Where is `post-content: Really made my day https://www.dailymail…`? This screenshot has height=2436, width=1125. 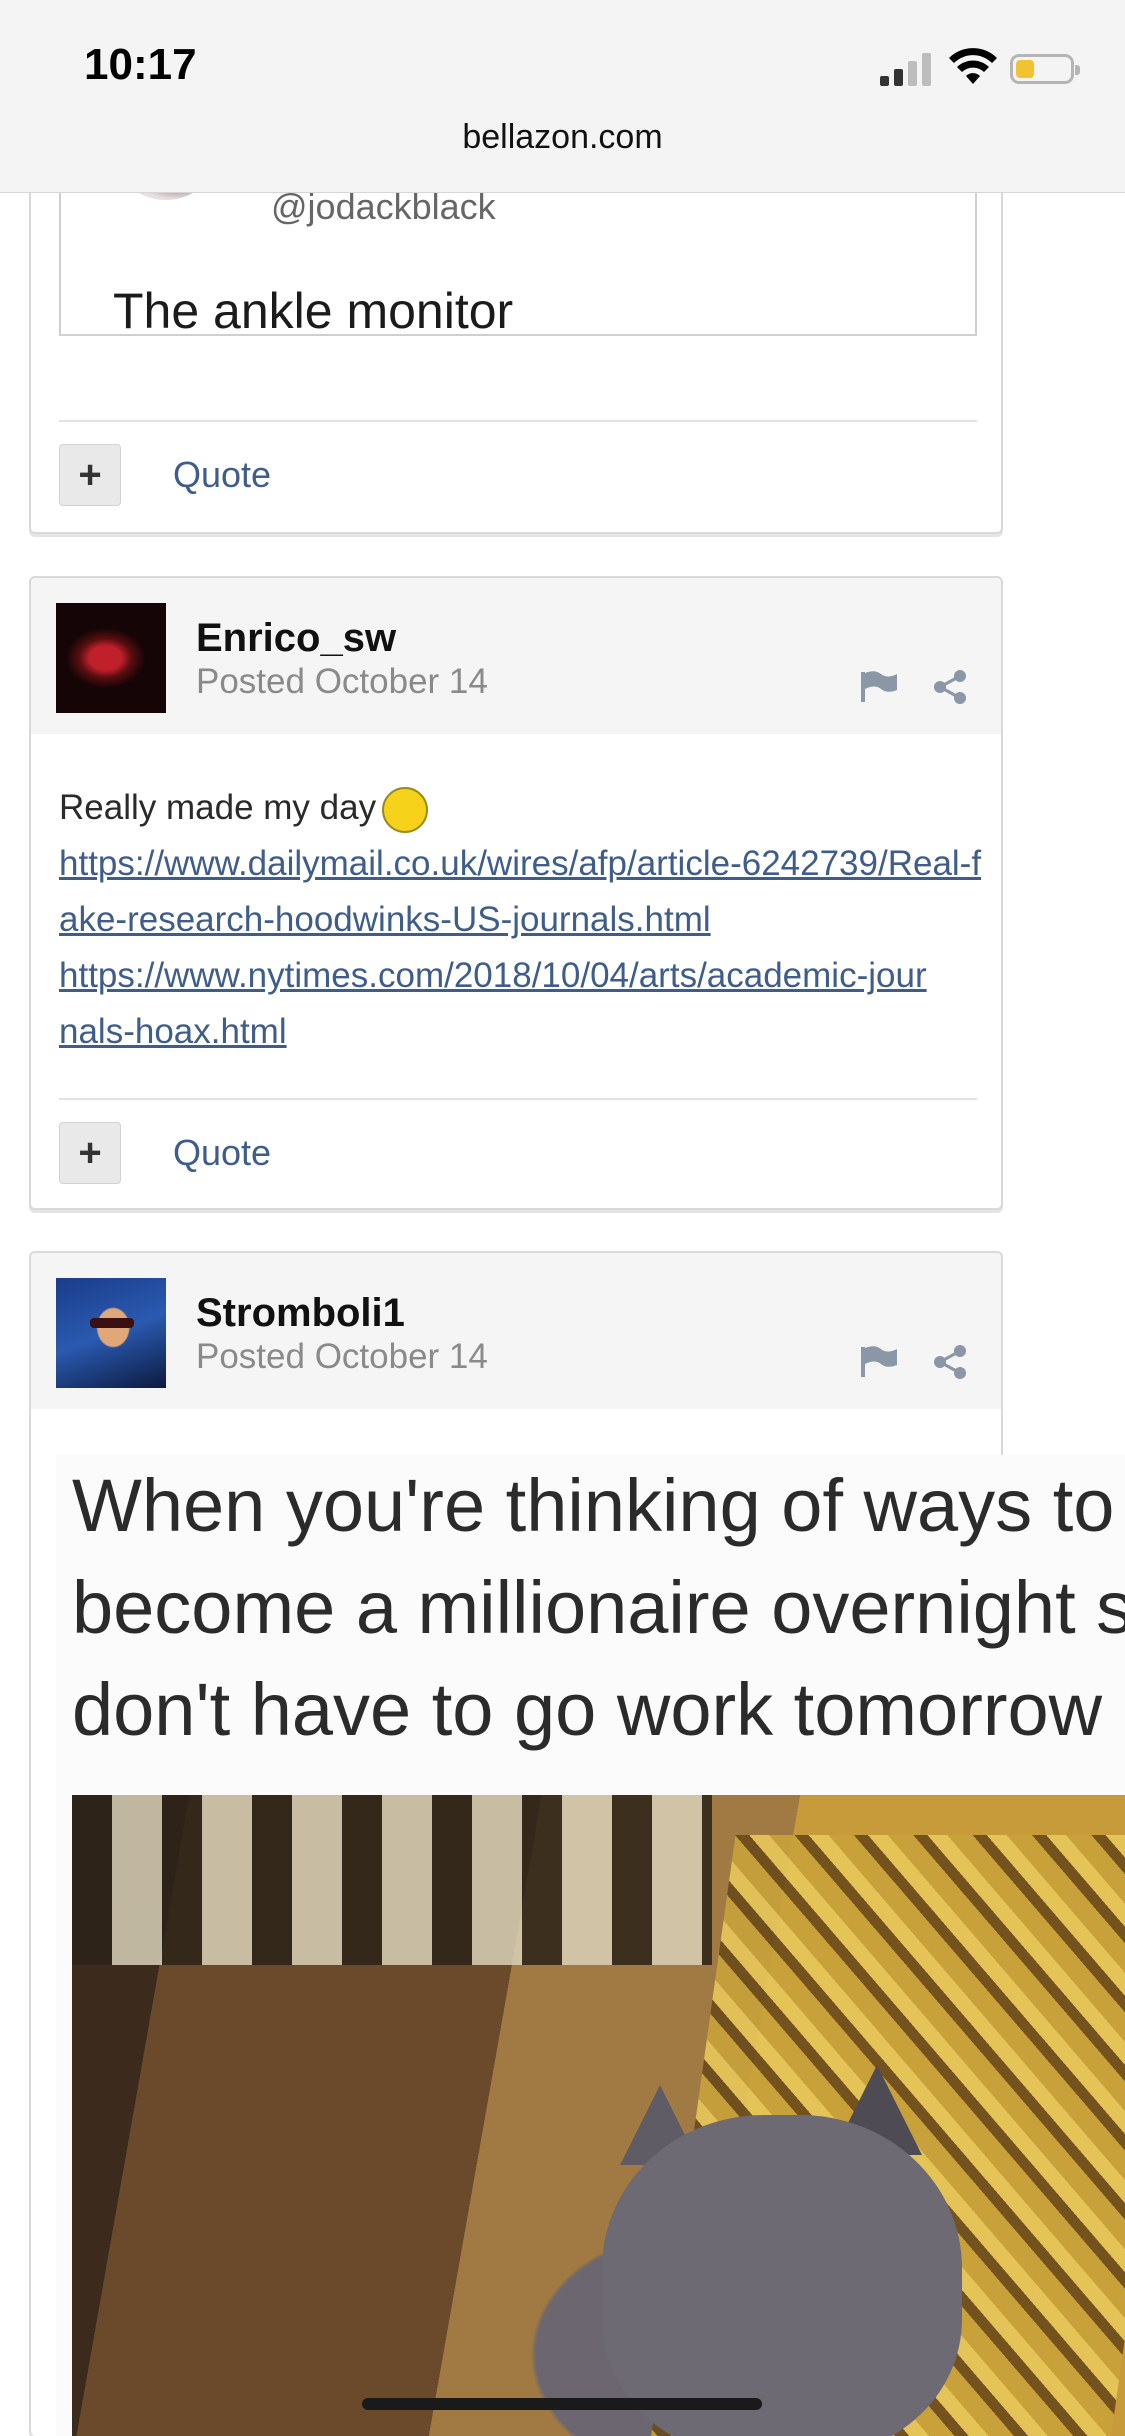
post-content: Really made my day https://www.dailymail… is located at coordinates (524, 920).